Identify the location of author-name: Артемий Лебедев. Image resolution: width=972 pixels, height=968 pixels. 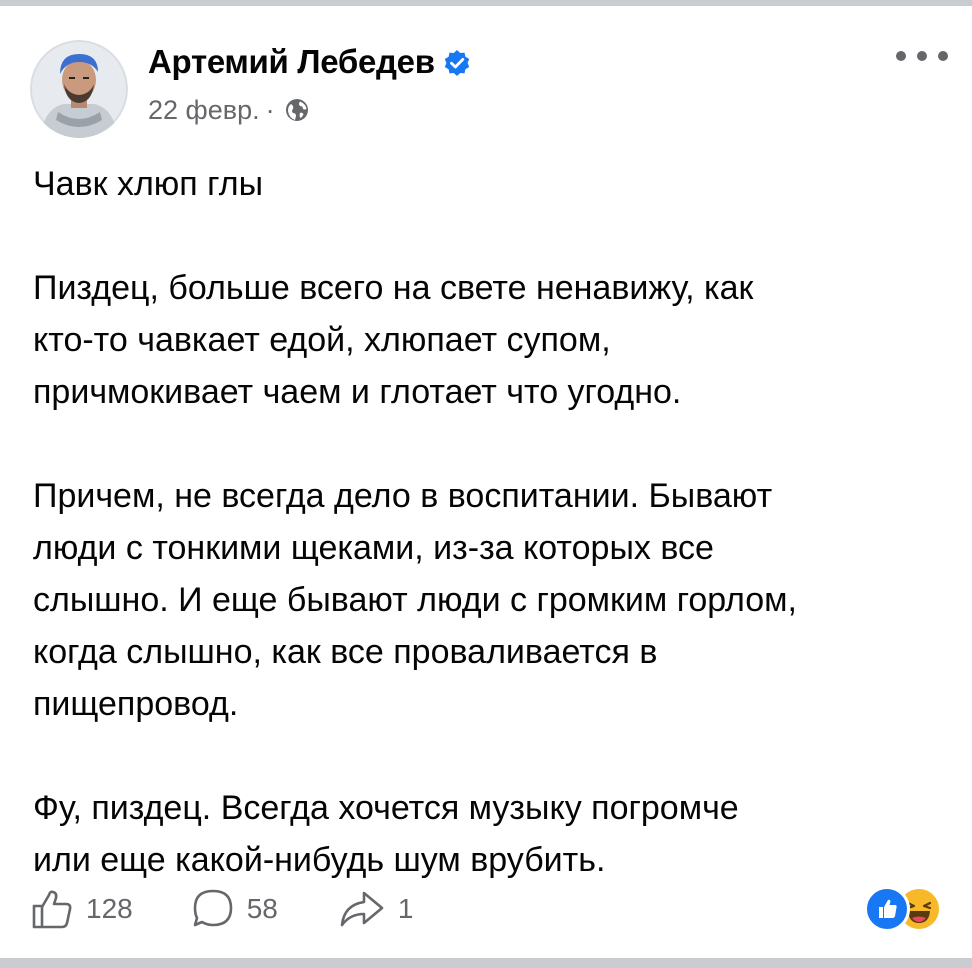
(291, 62).